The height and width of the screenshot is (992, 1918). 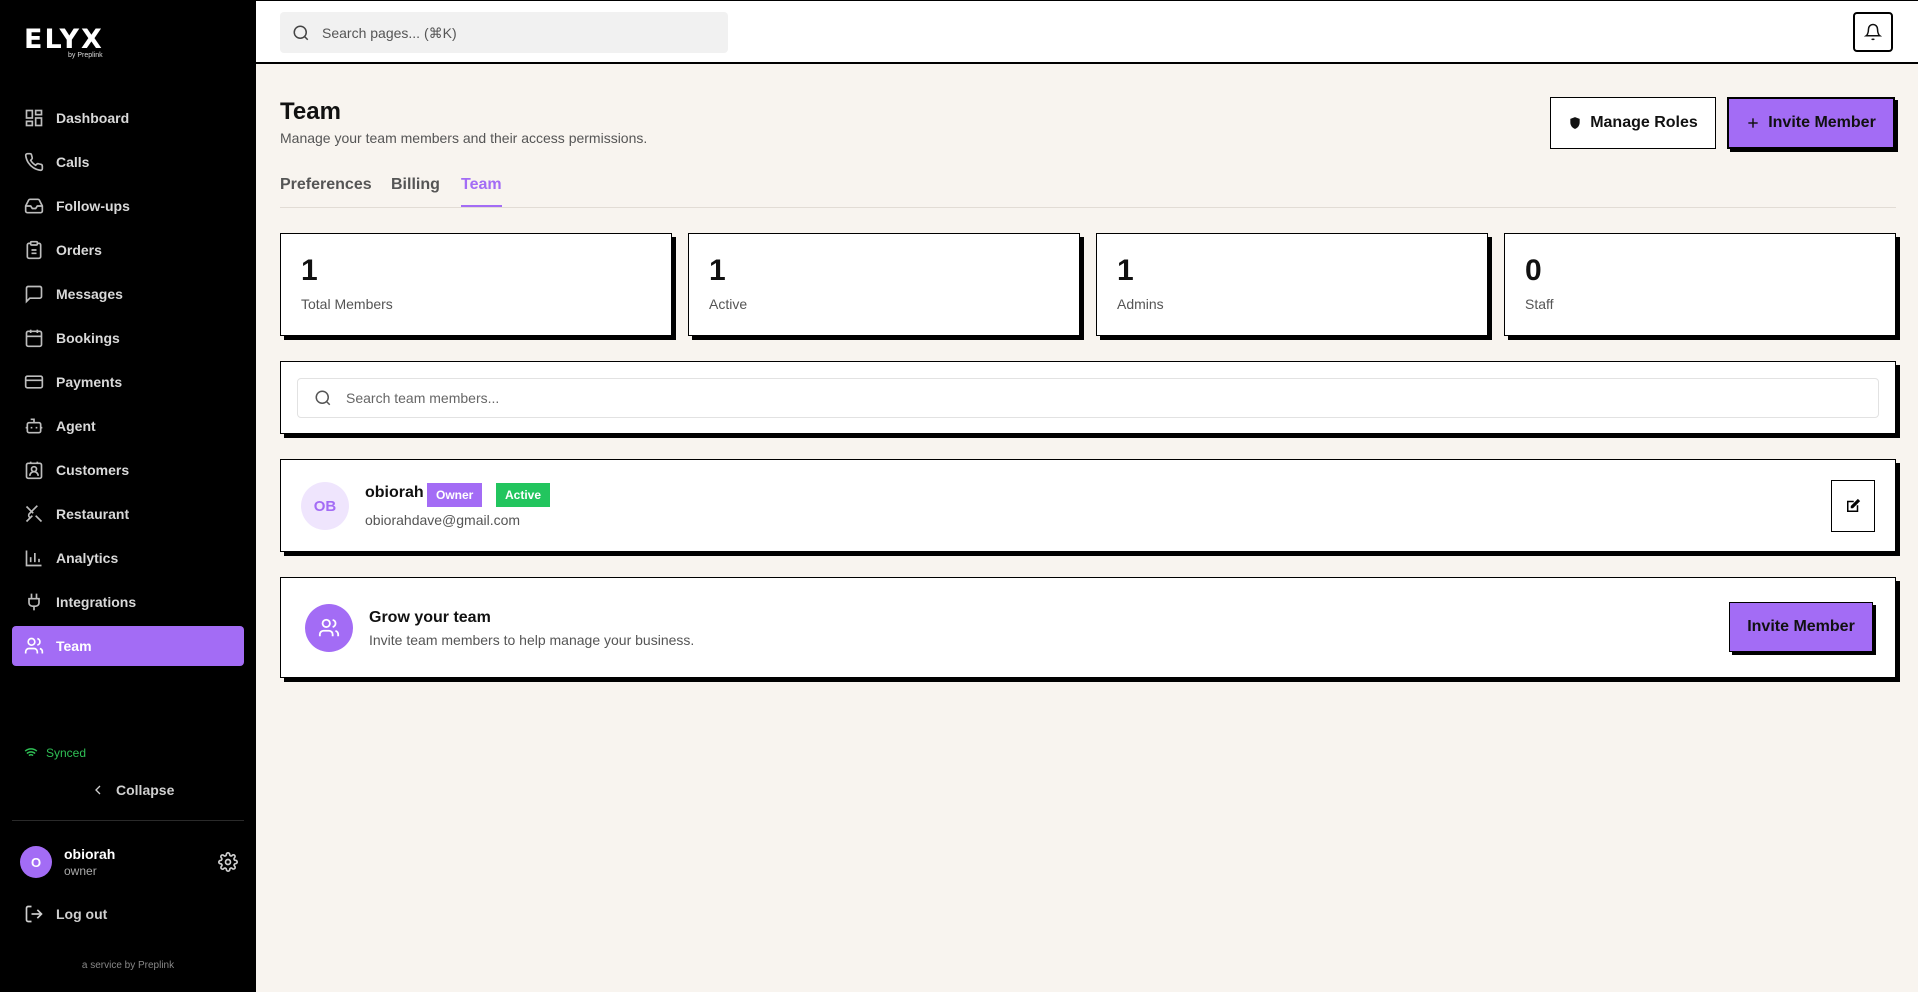 I want to click on grow-team-title: Grow your team, so click(x=430, y=617).